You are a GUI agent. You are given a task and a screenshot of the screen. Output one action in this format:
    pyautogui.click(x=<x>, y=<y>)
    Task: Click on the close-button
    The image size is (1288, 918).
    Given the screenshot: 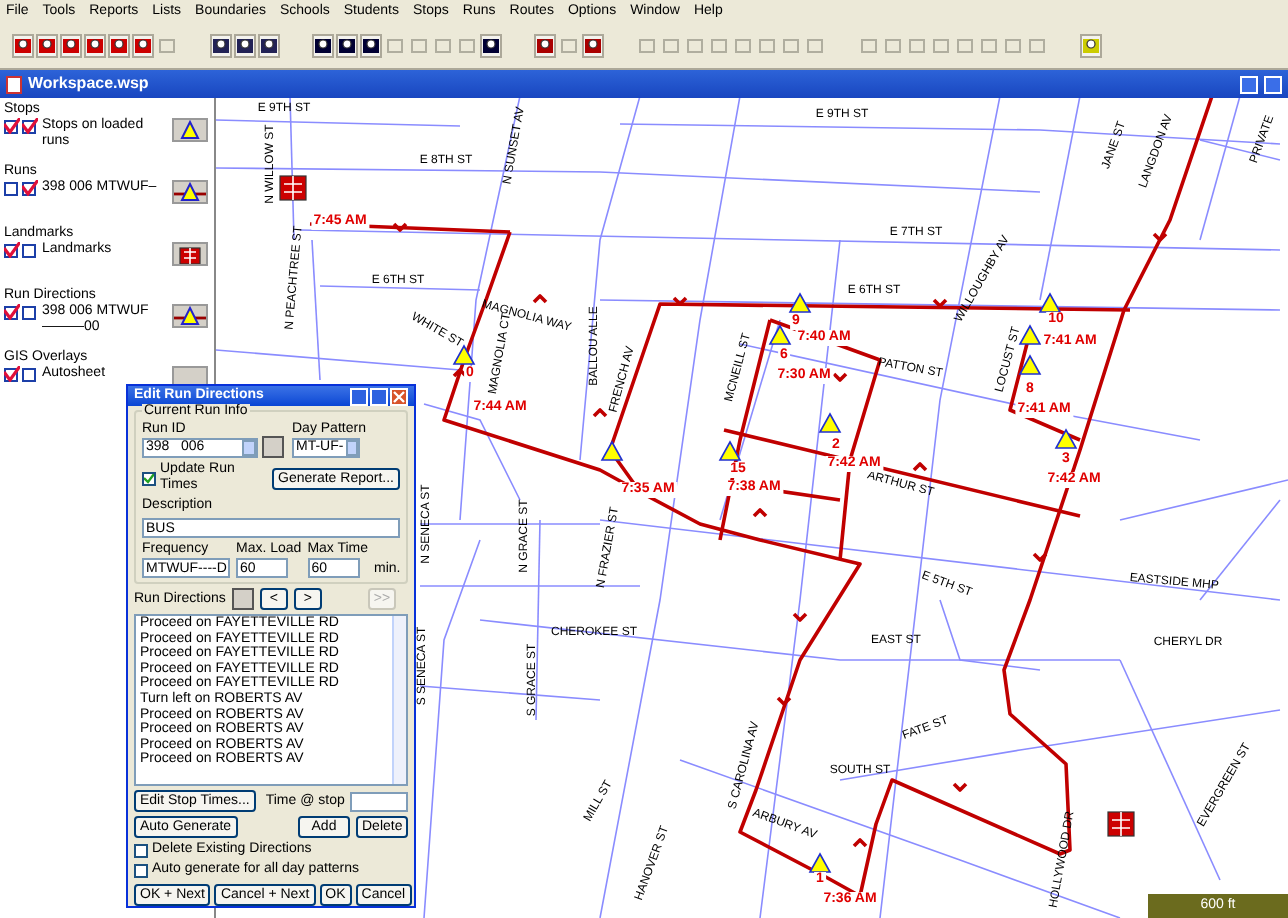 What is the action you would take?
    pyautogui.click(x=399, y=396)
    